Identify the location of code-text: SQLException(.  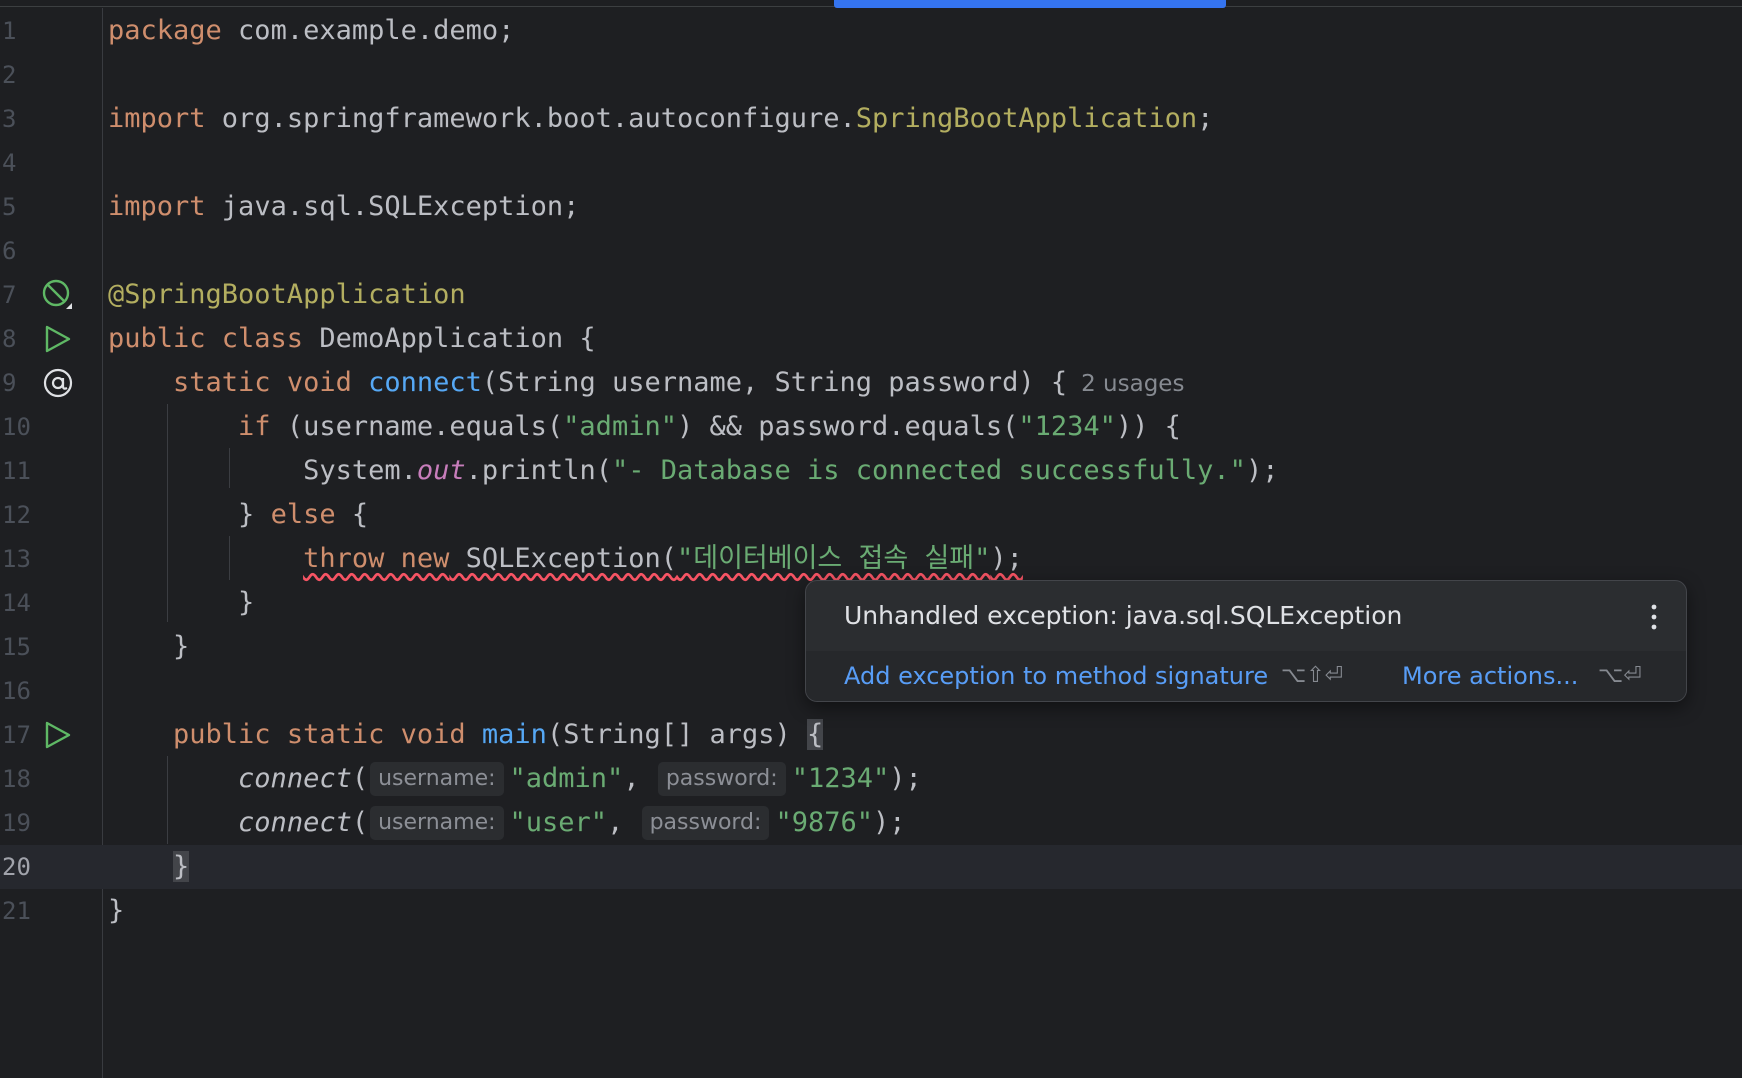
(563, 558).